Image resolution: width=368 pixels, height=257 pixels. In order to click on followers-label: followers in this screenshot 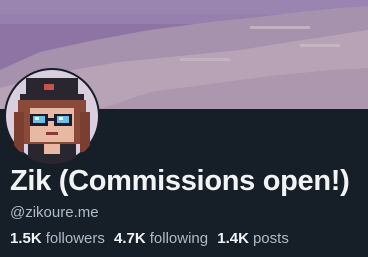, I will do `click(75, 238)`.